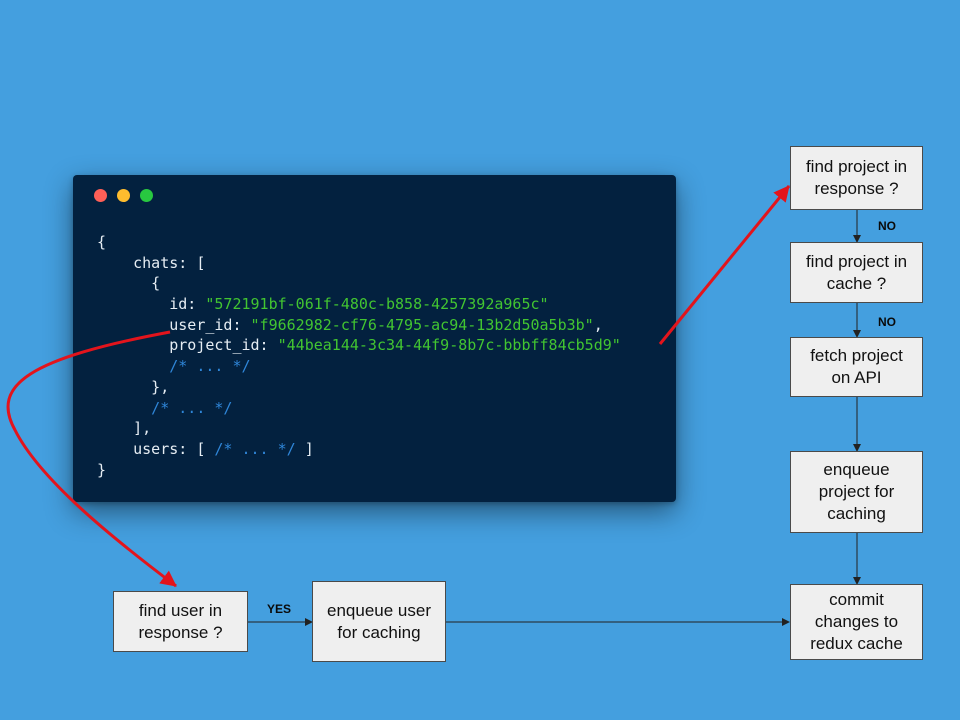 This screenshot has width=960, height=720. What do you see at coordinates (856, 178) in the screenshot?
I see `find-project-in-response-box: find project in response ?` at bounding box center [856, 178].